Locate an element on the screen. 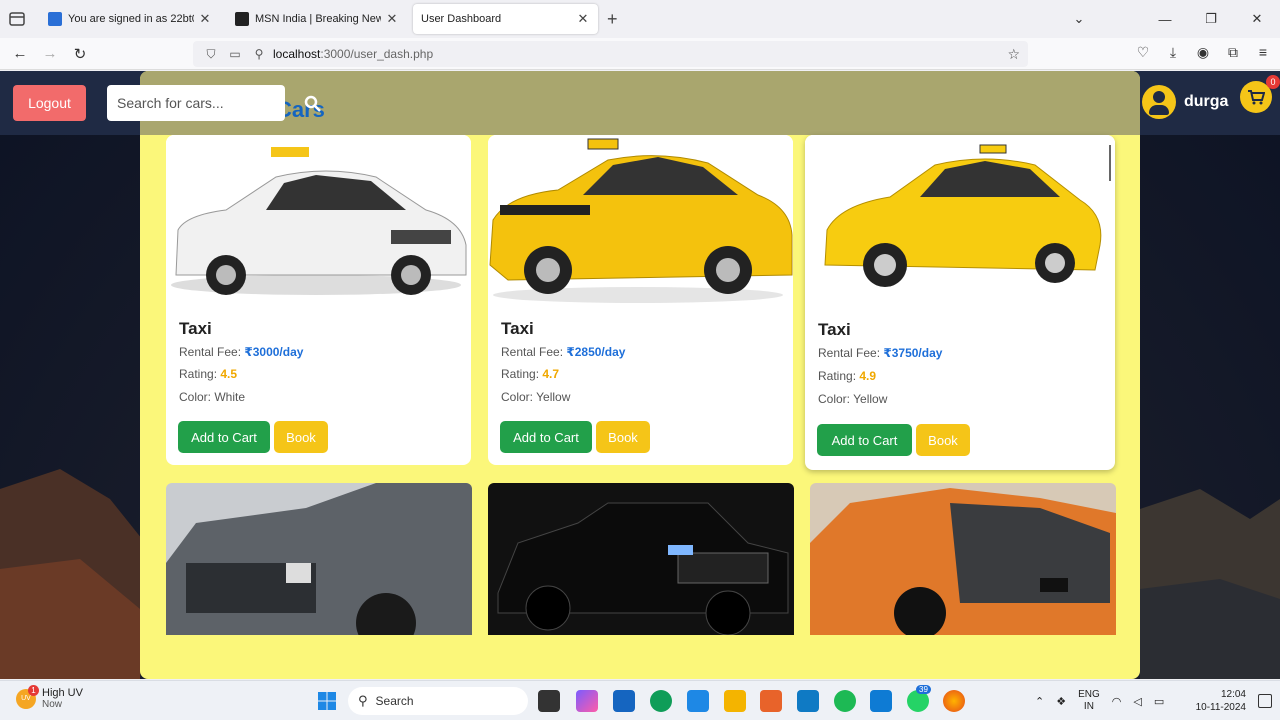 The width and height of the screenshot is (1280, 720). color-label: Color: is located at coordinates (195, 397).